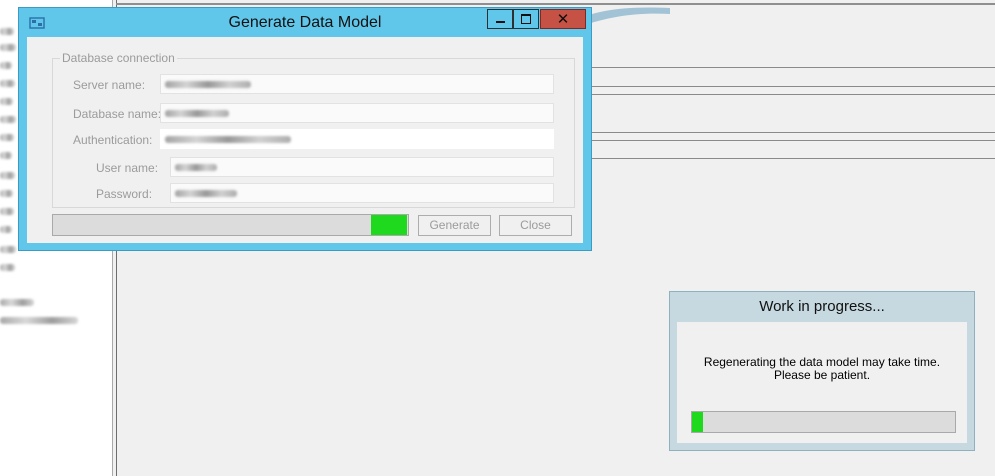 Image resolution: width=995 pixels, height=476 pixels. What do you see at coordinates (822, 375) in the screenshot?
I see `wip-message-line2: Please be patient.` at bounding box center [822, 375].